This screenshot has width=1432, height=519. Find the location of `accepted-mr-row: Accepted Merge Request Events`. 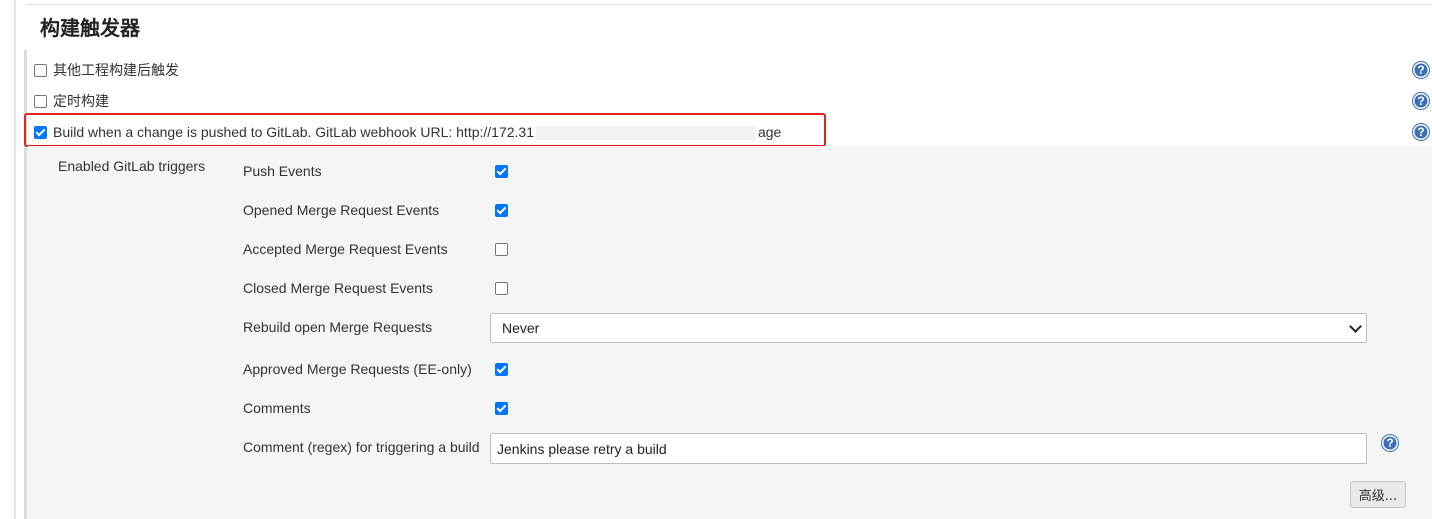

accepted-mr-row: Accepted Merge Request Events is located at coordinates (345, 249).